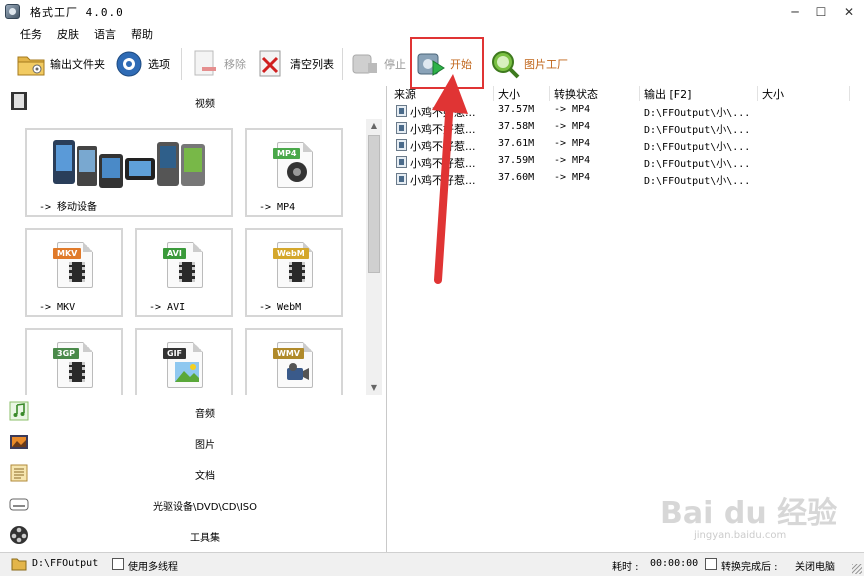 This screenshot has height=576, width=864. I want to click on category-image: 图片, so click(193, 442).